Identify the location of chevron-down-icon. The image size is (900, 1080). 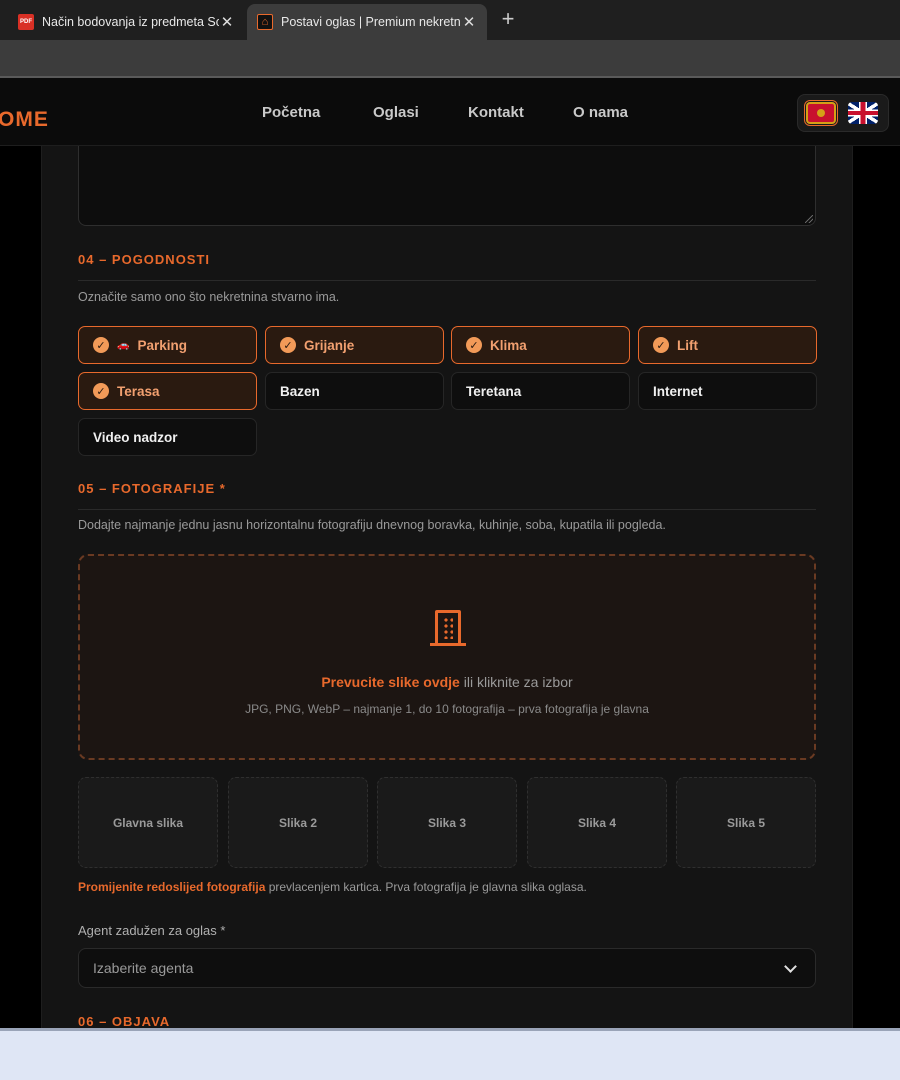
(790, 966).